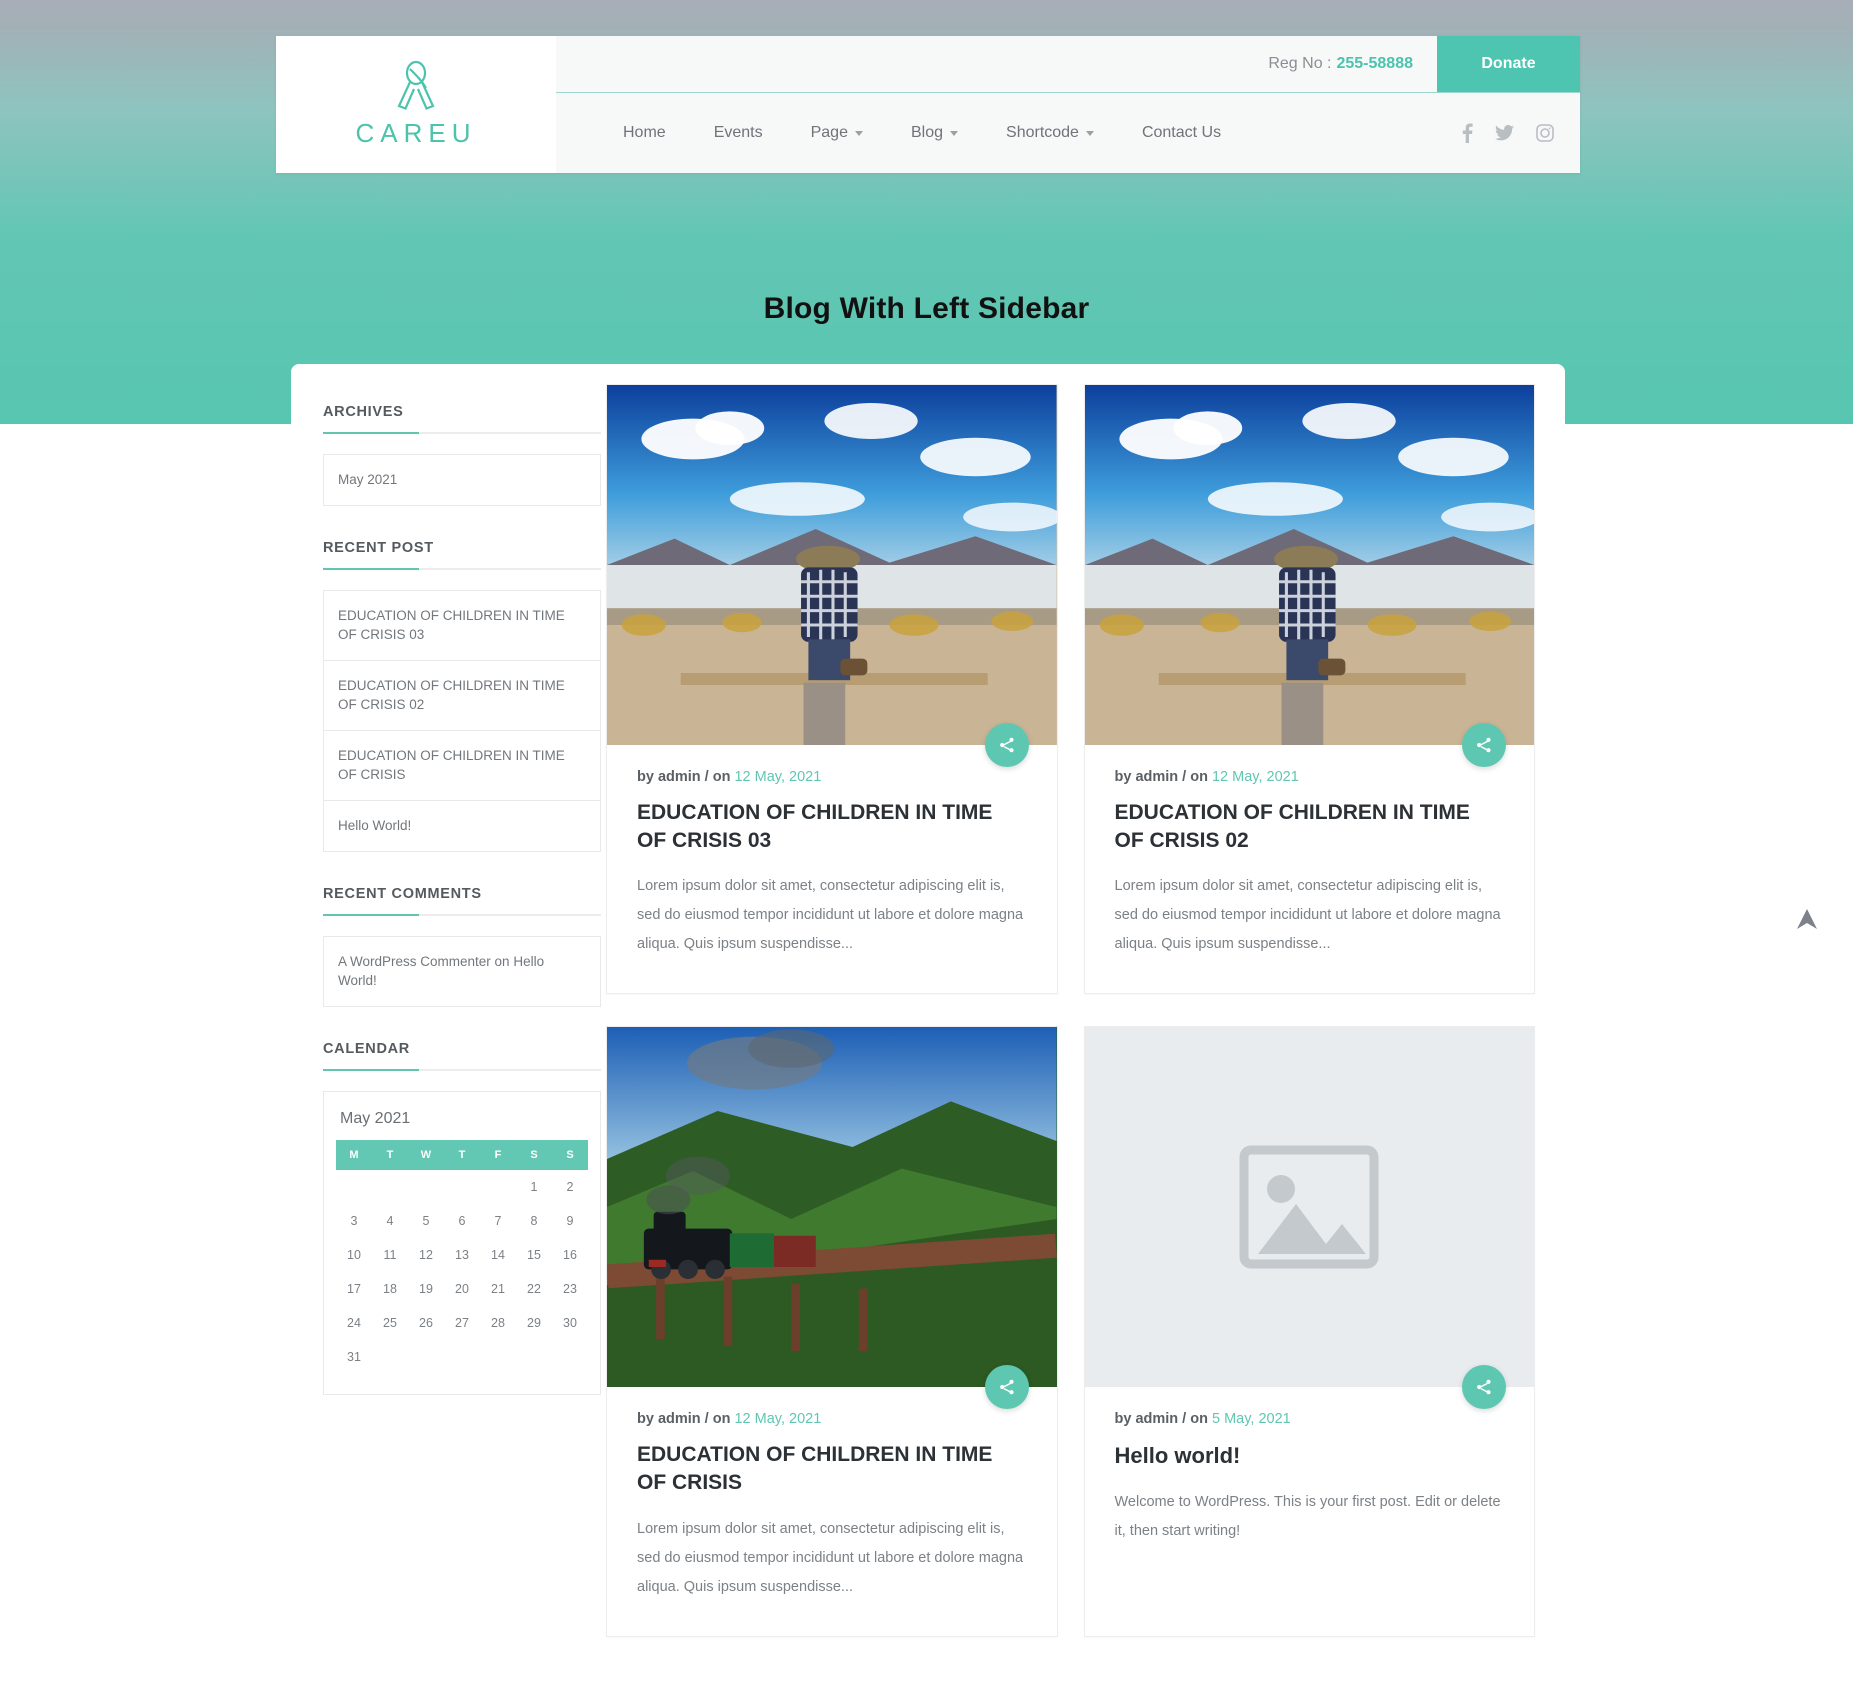 This screenshot has height=1702, width=1853. What do you see at coordinates (390, 1255) in the screenshot?
I see `calendar-day: 11` at bounding box center [390, 1255].